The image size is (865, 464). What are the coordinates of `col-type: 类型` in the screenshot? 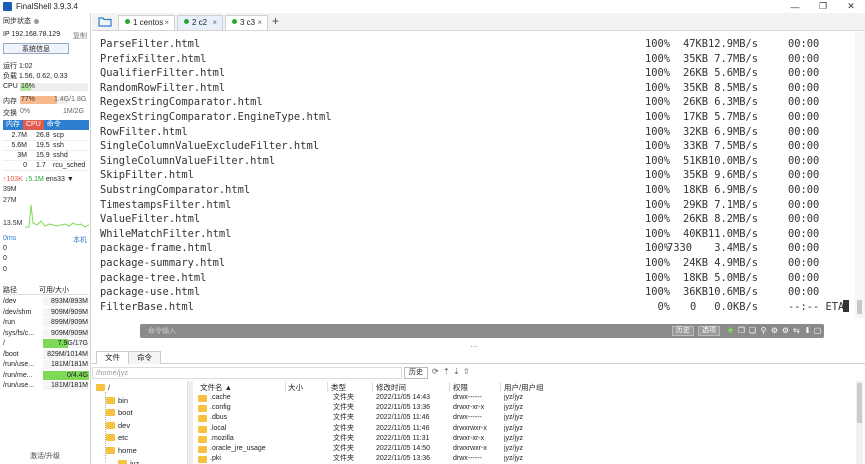 It's located at (352, 387).